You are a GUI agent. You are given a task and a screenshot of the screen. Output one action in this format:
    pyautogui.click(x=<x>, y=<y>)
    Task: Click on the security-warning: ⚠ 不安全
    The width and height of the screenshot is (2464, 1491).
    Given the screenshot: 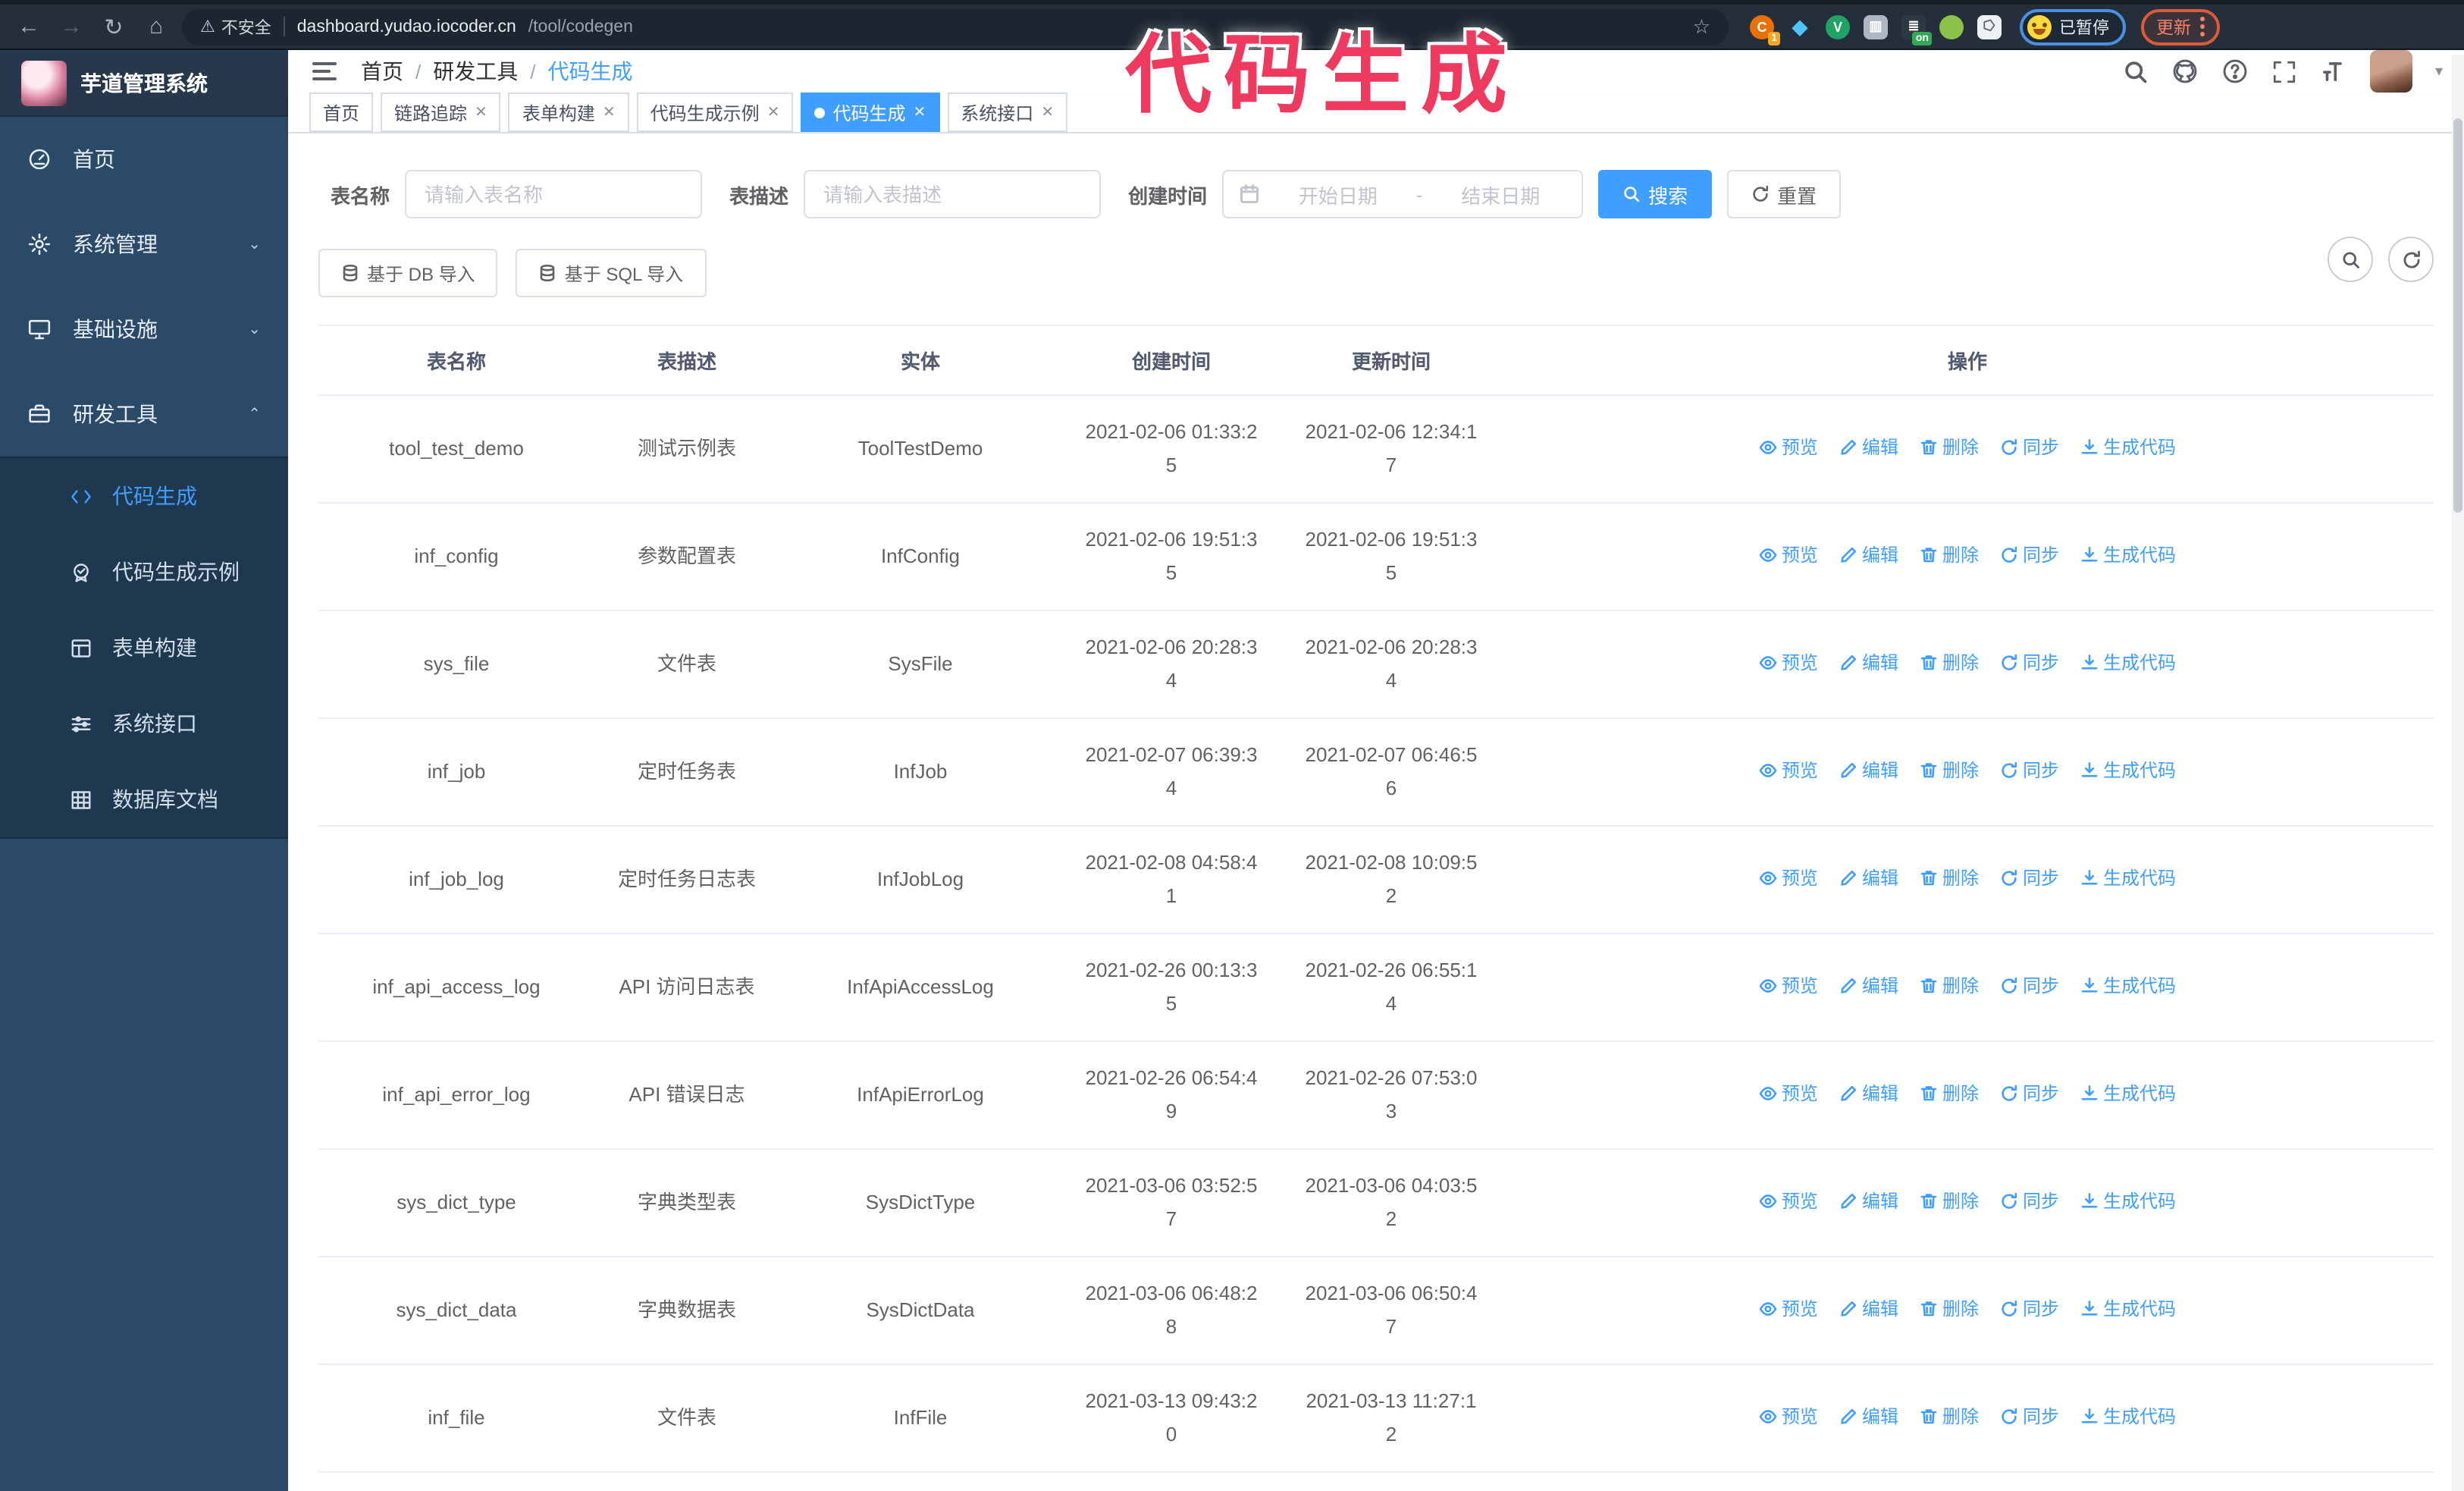 What is the action you would take?
    pyautogui.click(x=236, y=26)
    